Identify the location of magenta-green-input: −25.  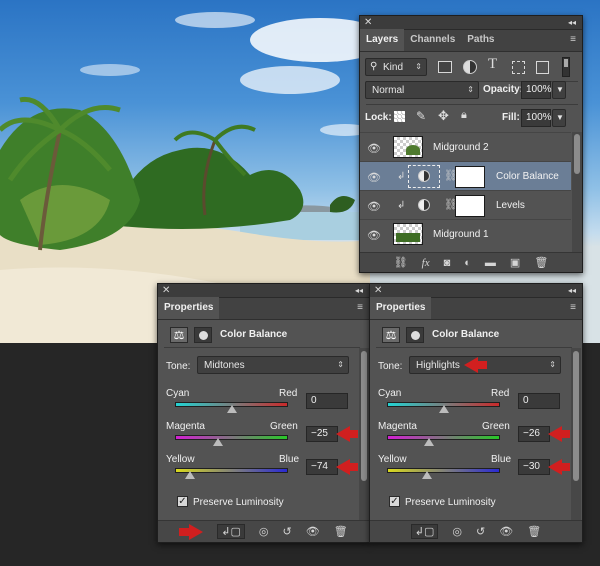
(322, 434).